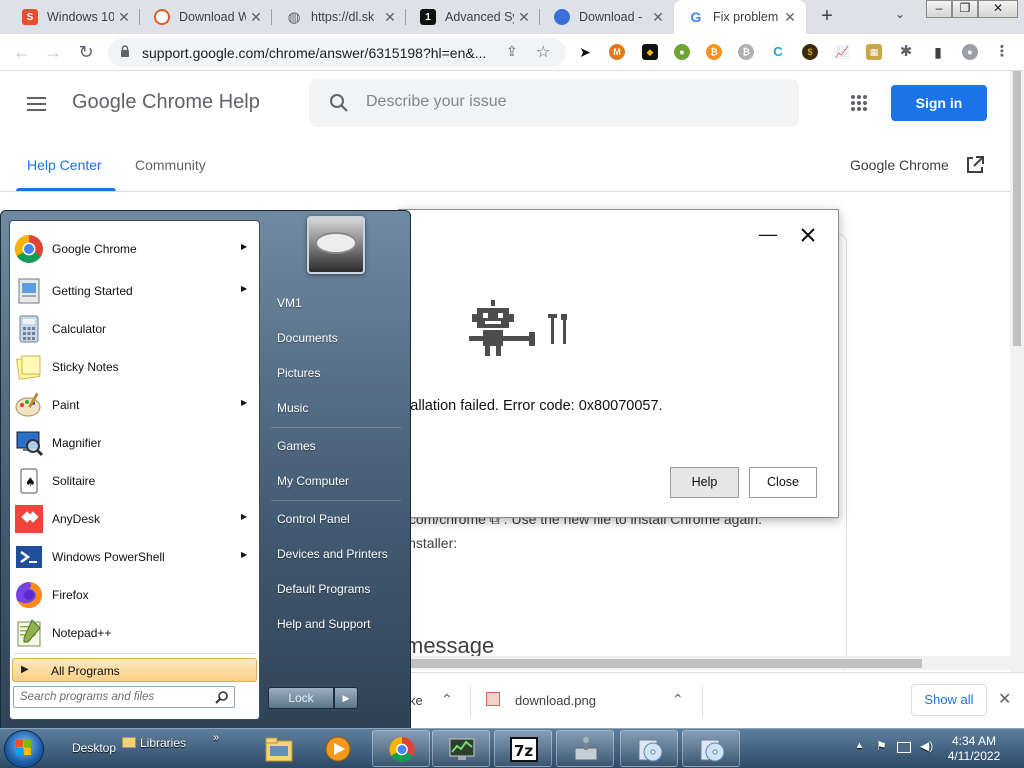 The width and height of the screenshot is (1024, 768). I want to click on hamburger-menu-icon, so click(36, 106).